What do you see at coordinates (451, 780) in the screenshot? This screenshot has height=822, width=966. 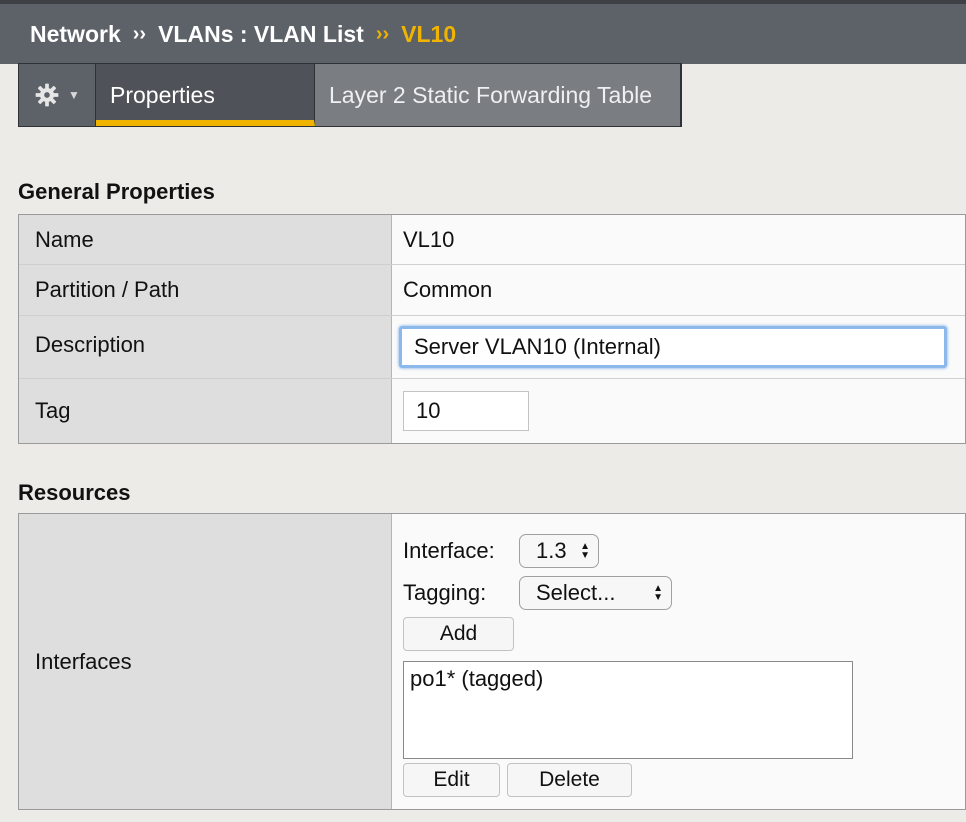 I see `edit-button: Edit` at bounding box center [451, 780].